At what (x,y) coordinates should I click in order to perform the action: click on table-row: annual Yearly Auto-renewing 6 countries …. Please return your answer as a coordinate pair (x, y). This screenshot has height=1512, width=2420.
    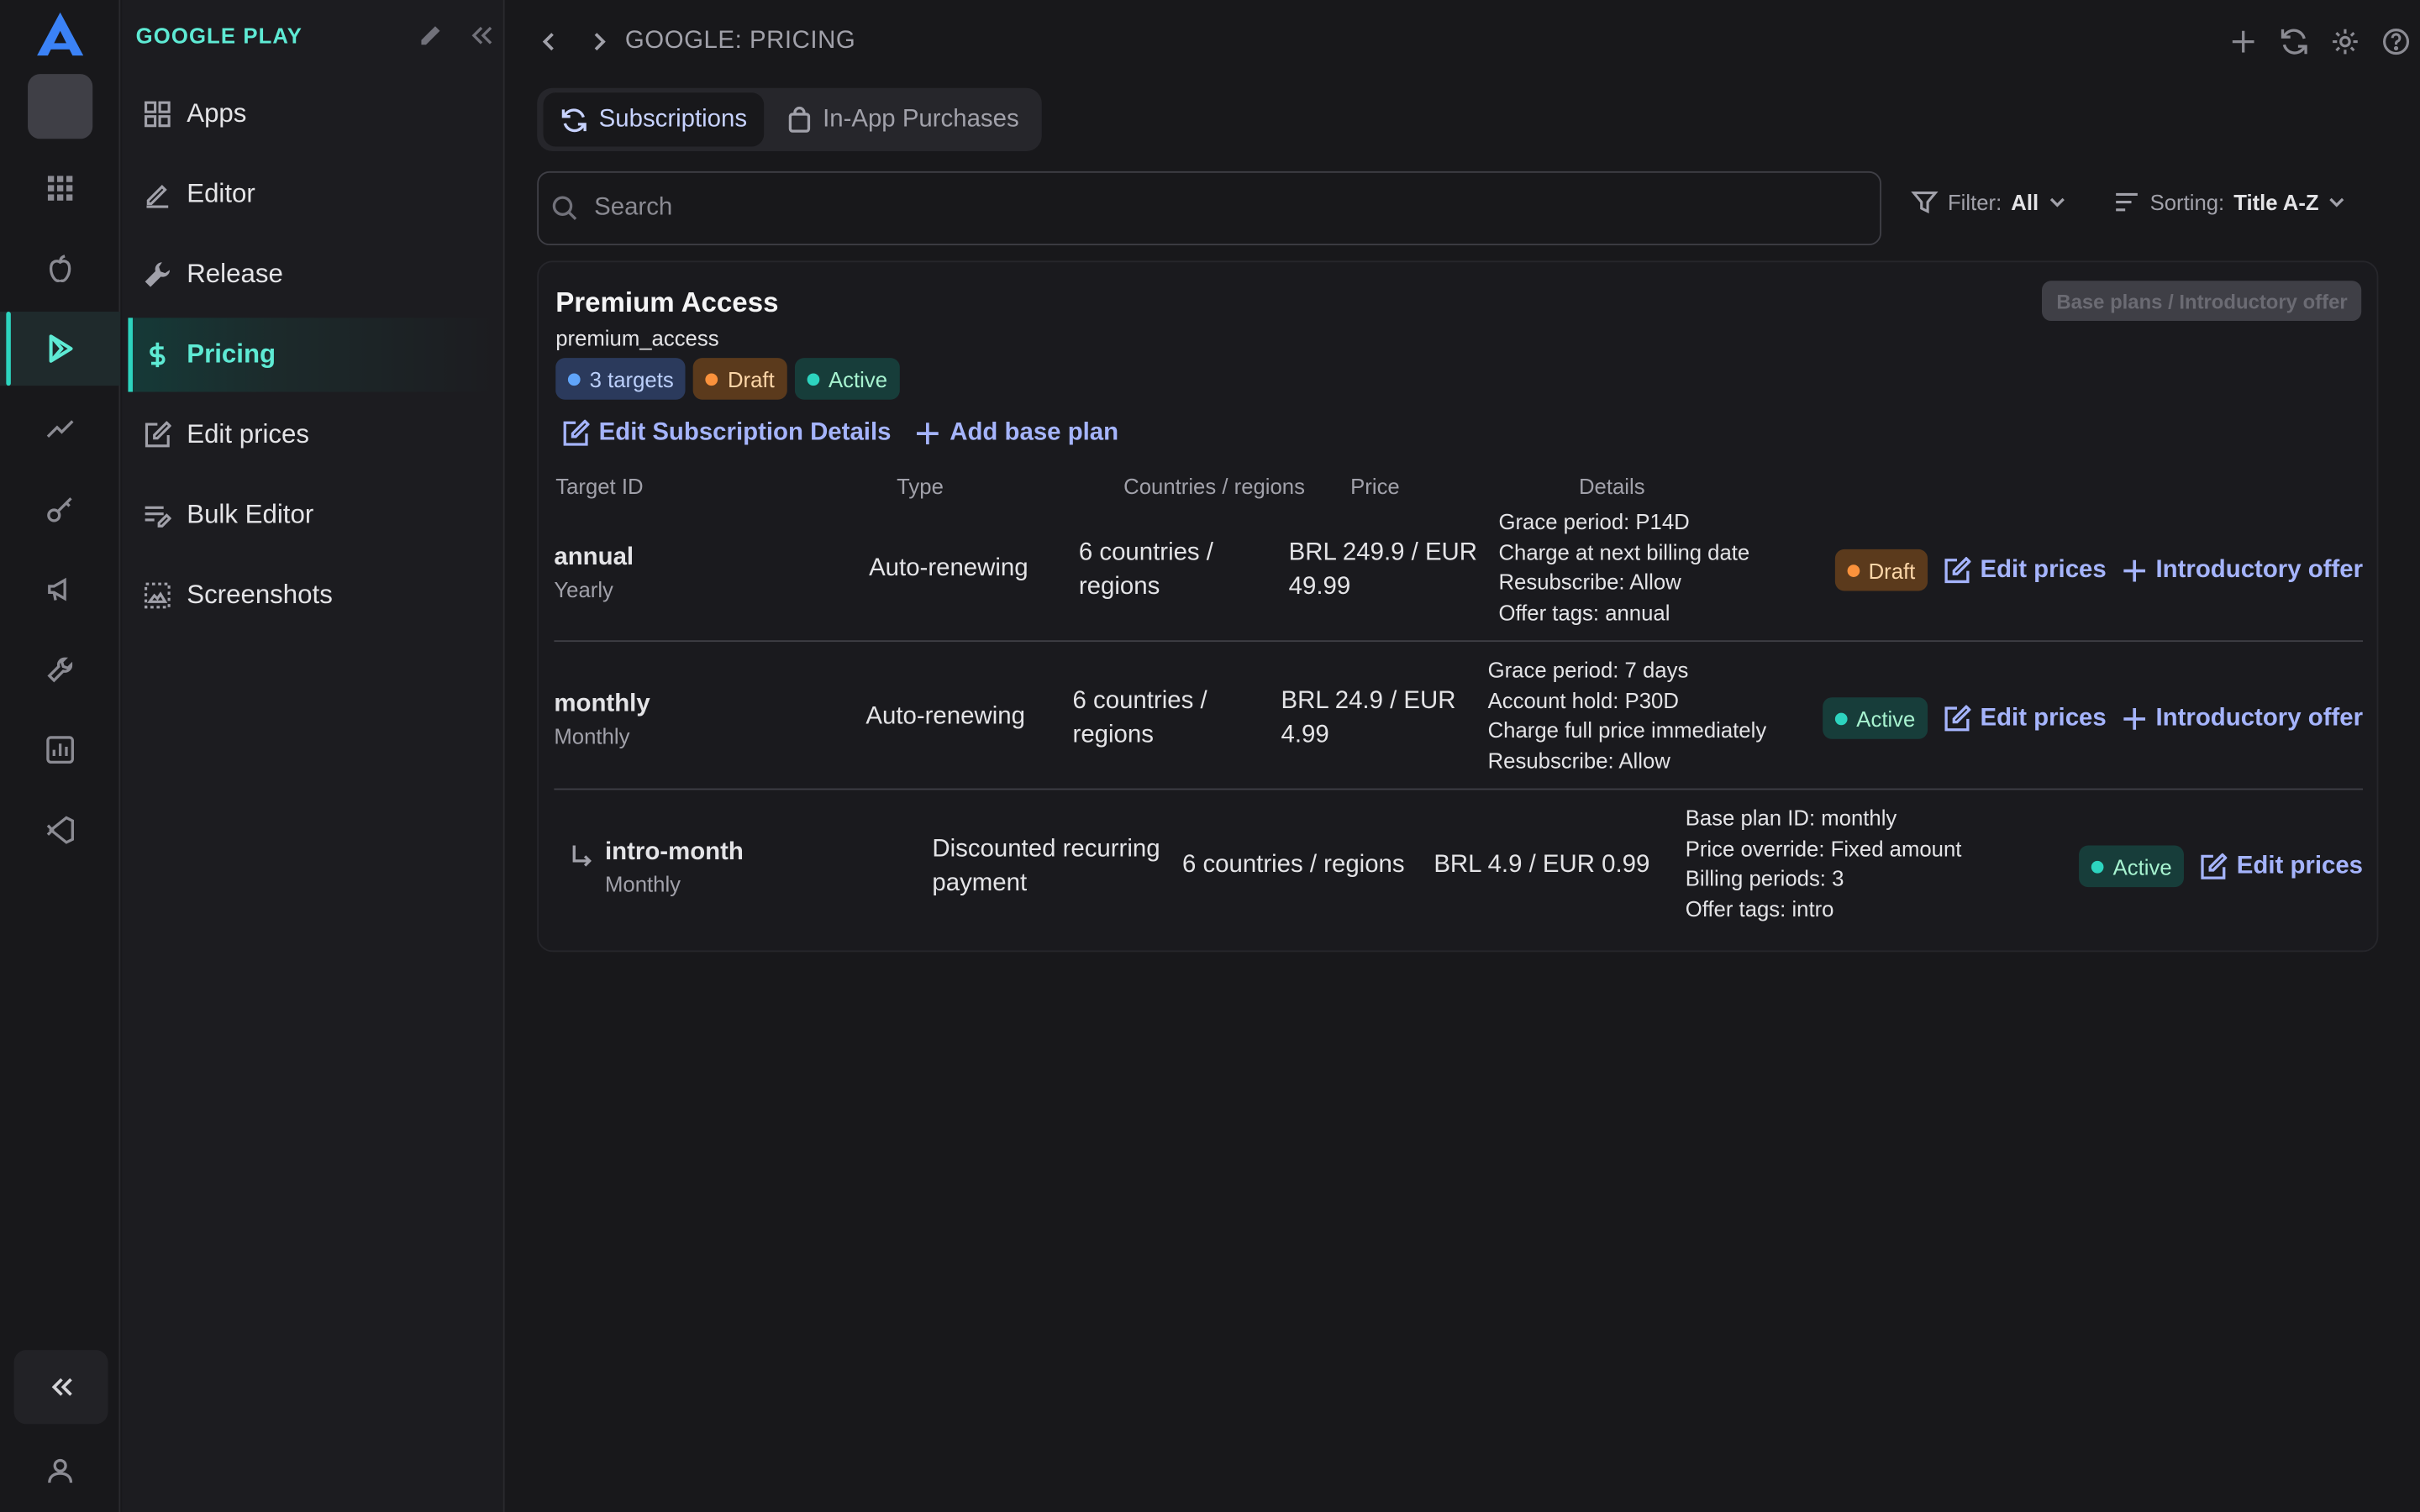
    Looking at the image, I should click on (1459, 574).